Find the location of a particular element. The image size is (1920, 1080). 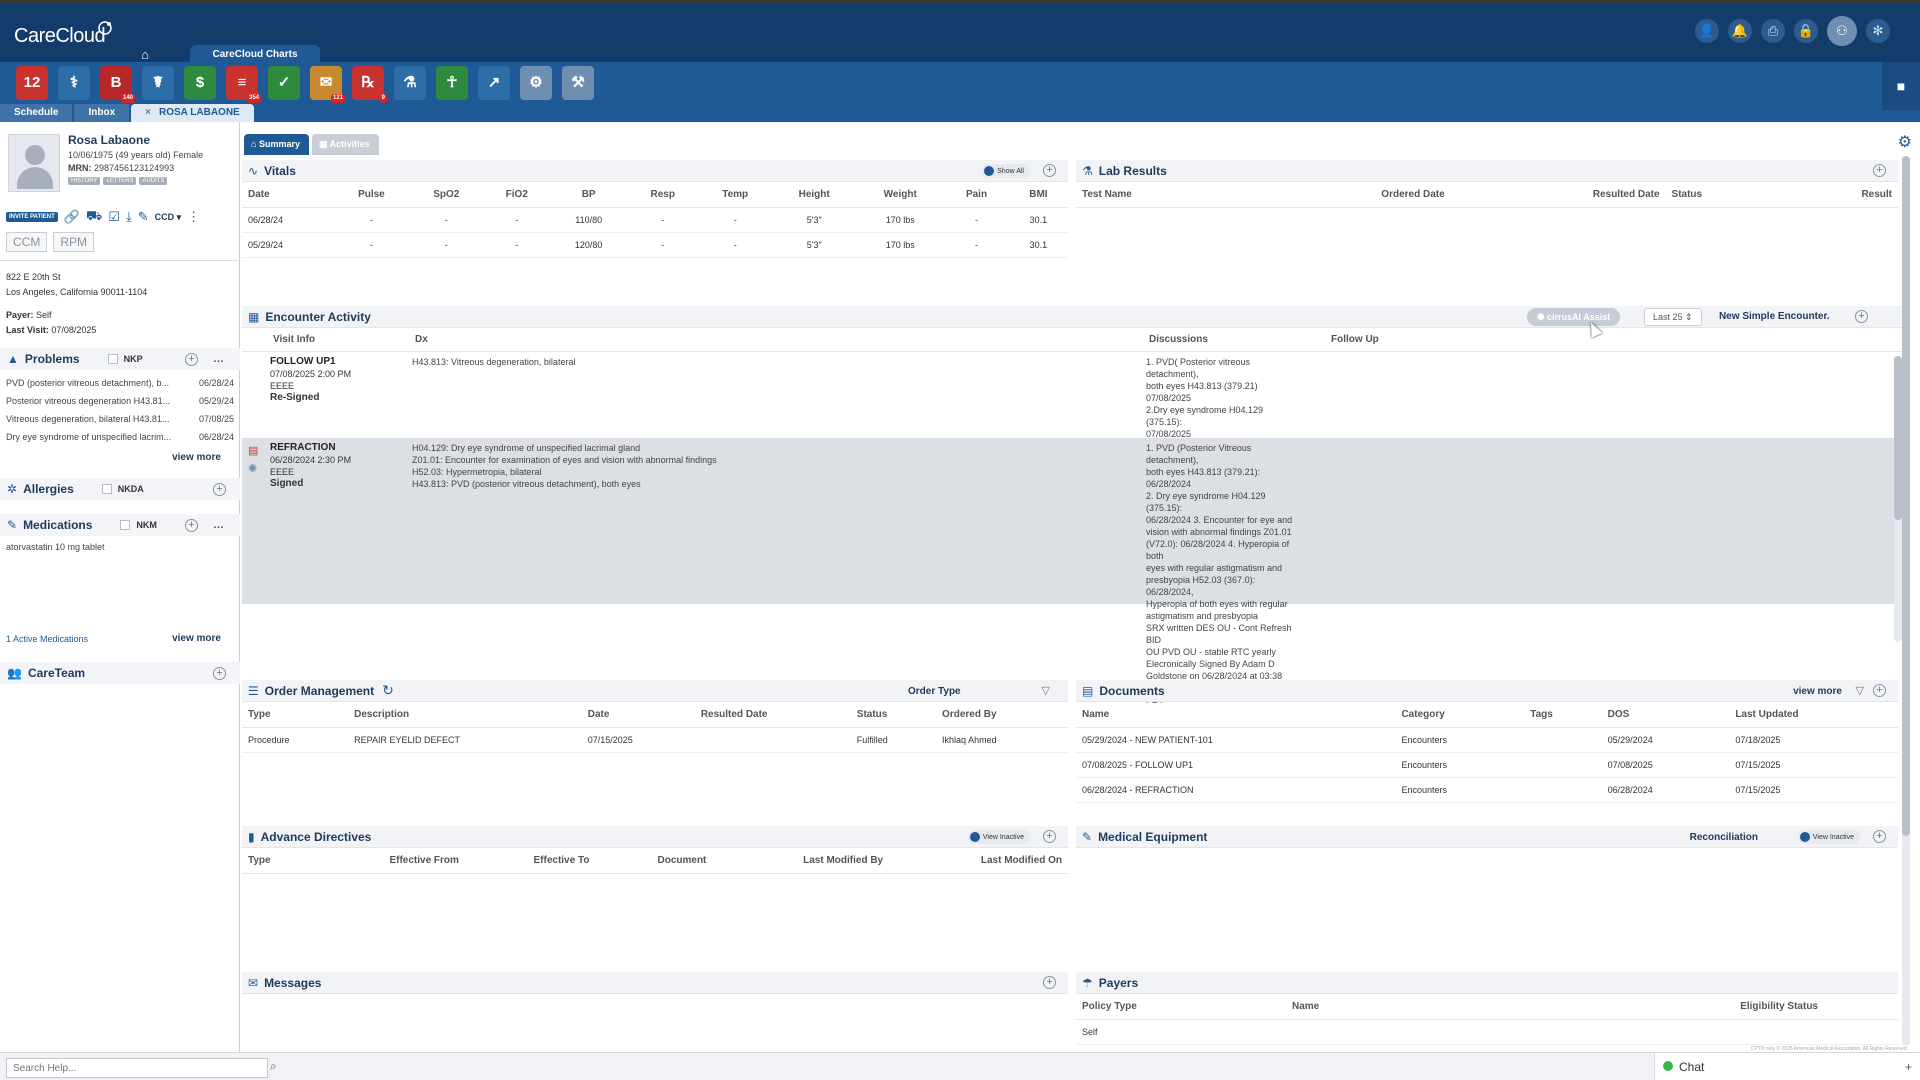

close-tab-icon: × is located at coordinates (148, 112).